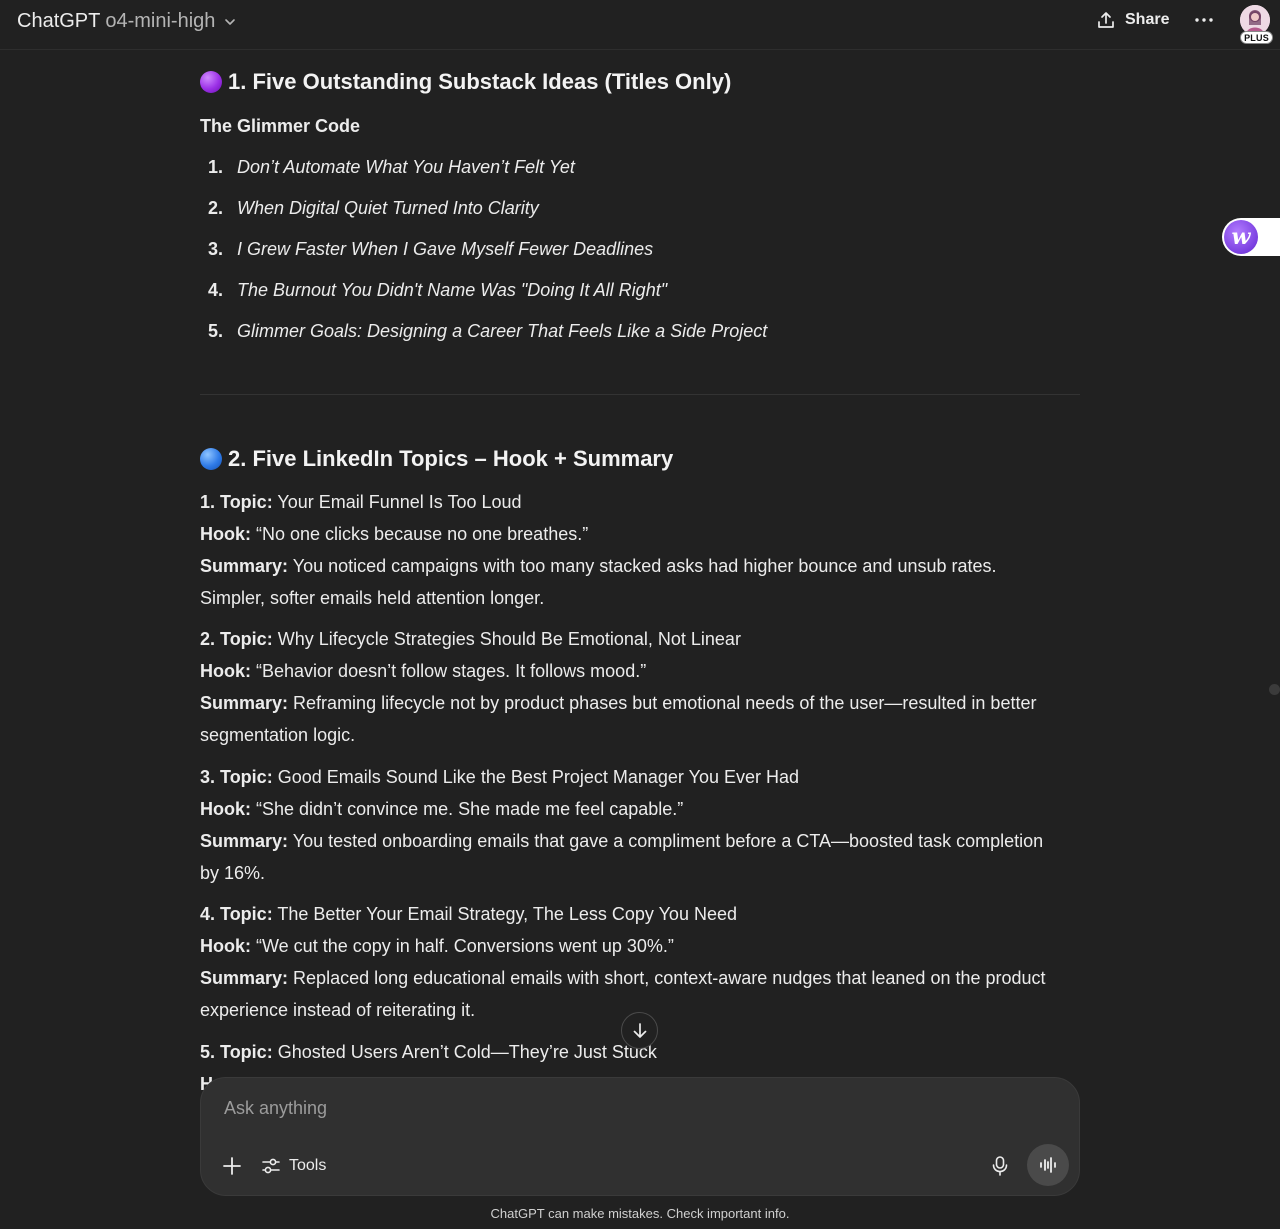 This screenshot has width=1280, height=1229. I want to click on summary-line-cont: segmentation logic., so click(278, 735).